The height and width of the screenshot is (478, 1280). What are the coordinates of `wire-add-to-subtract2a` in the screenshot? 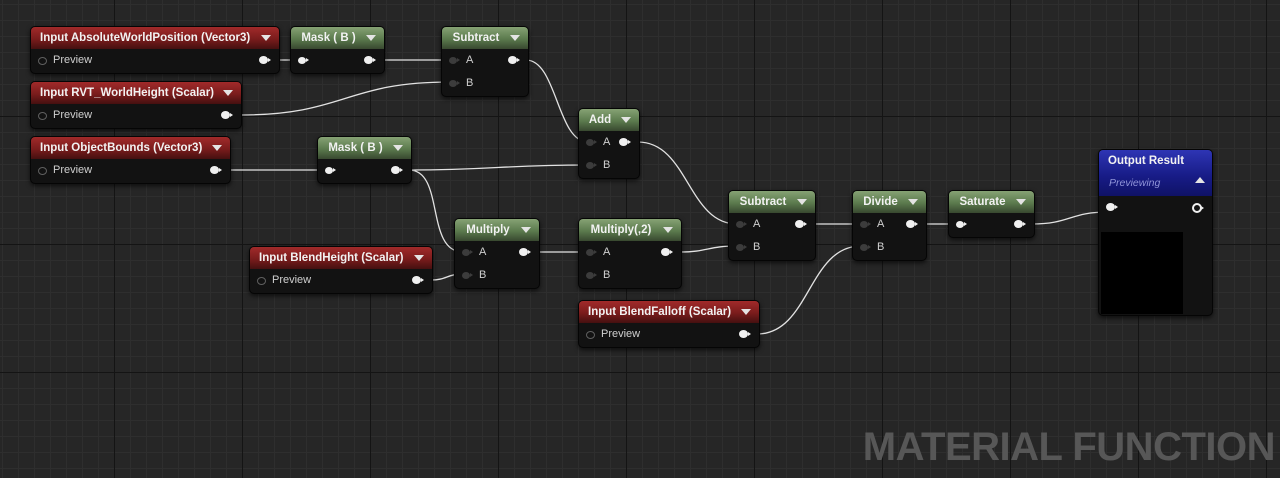 It's located at (687, 183).